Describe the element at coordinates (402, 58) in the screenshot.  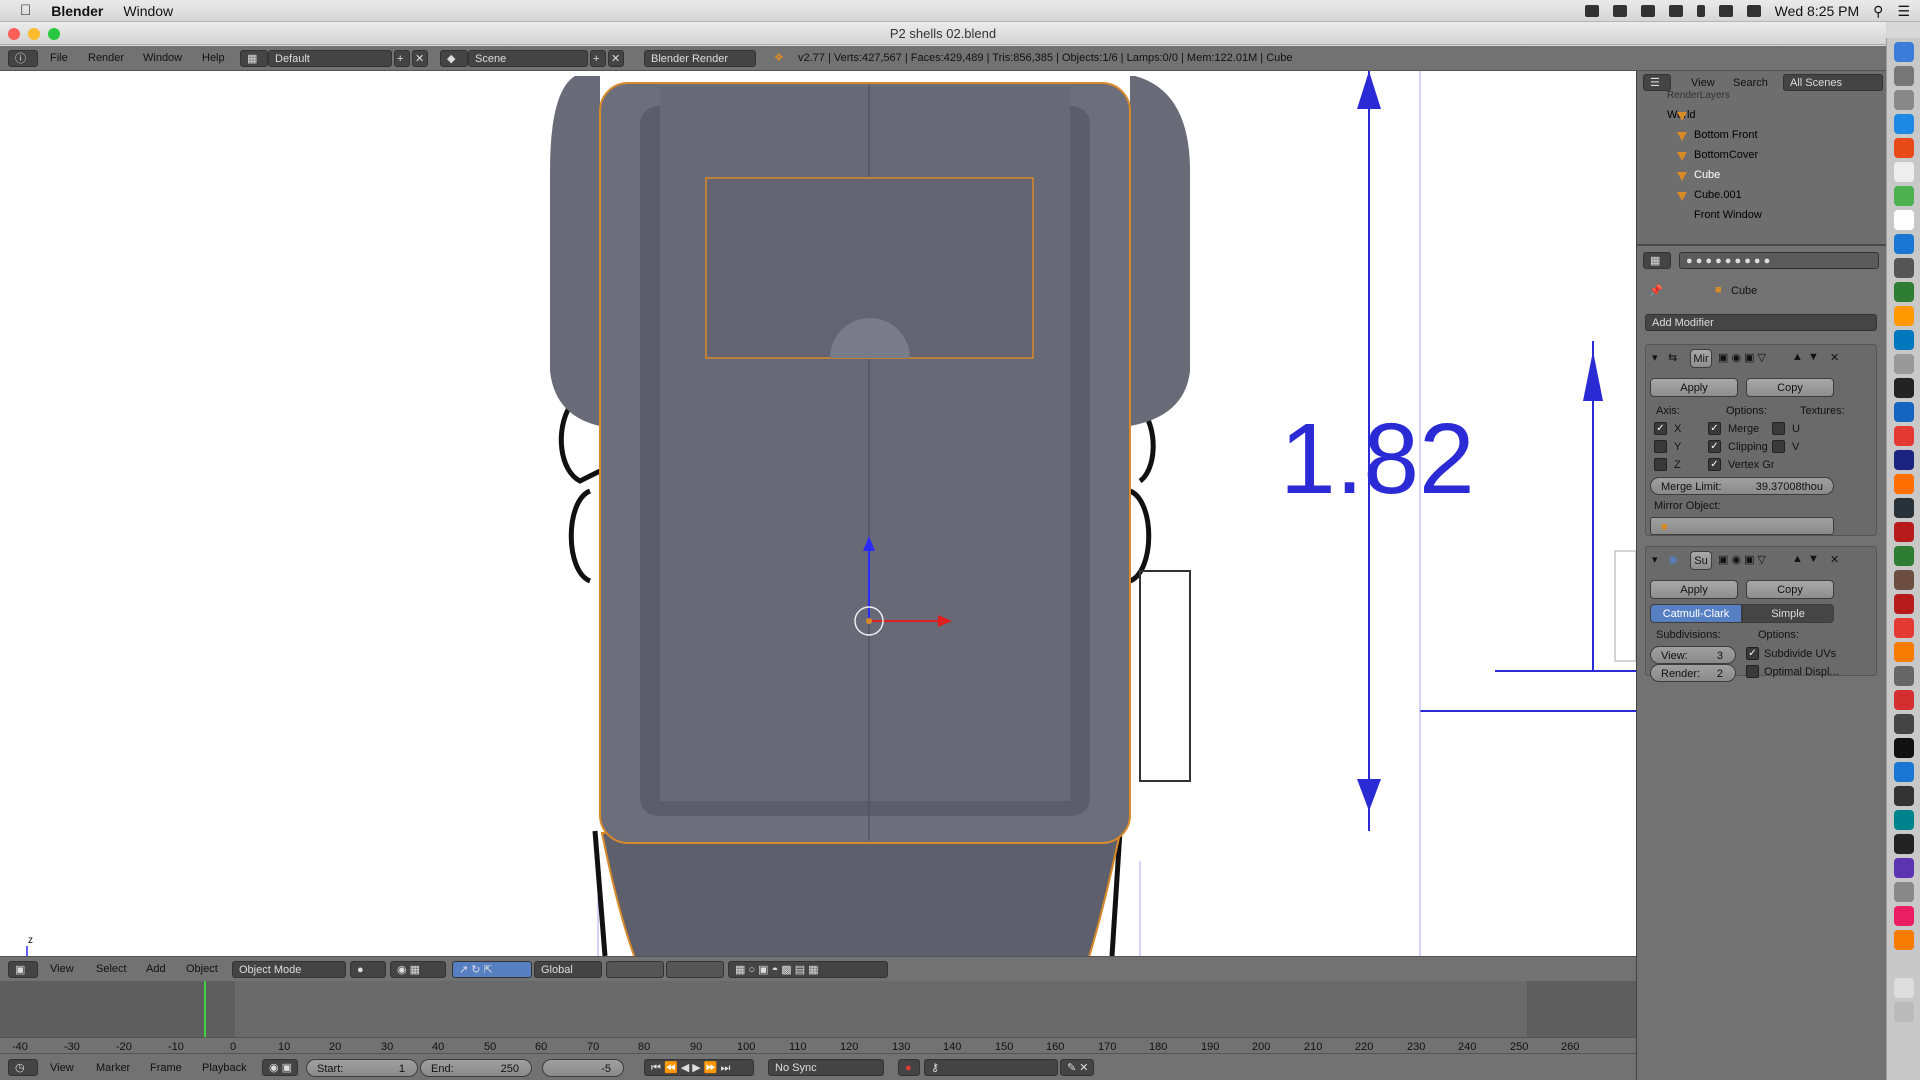
I see `add-layout-icon: +` at that location.